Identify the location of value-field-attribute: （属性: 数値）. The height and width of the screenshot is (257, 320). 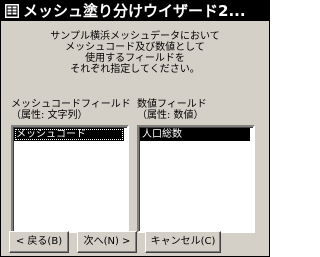
(170, 115).